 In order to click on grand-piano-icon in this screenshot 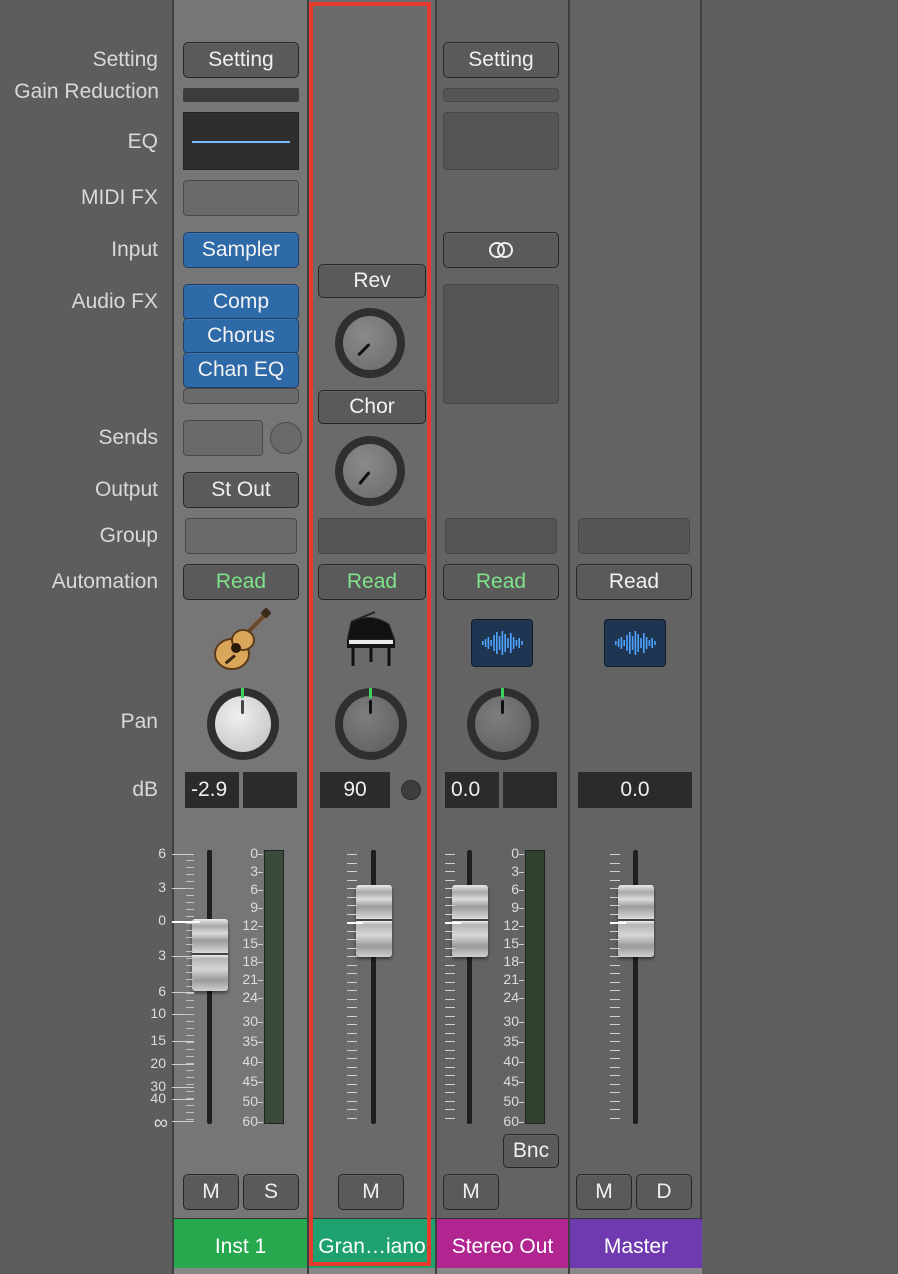, I will do `click(371, 640)`.